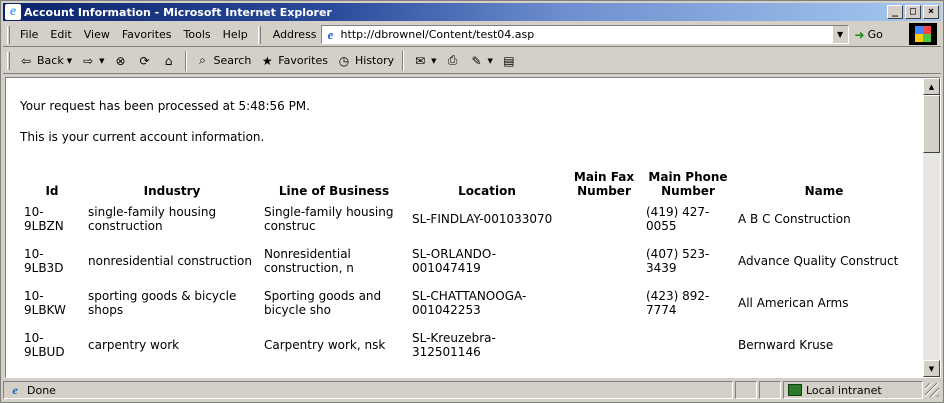 The image size is (944, 403). Describe the element at coordinates (259, 34) in the screenshot. I see `address-grip` at that location.